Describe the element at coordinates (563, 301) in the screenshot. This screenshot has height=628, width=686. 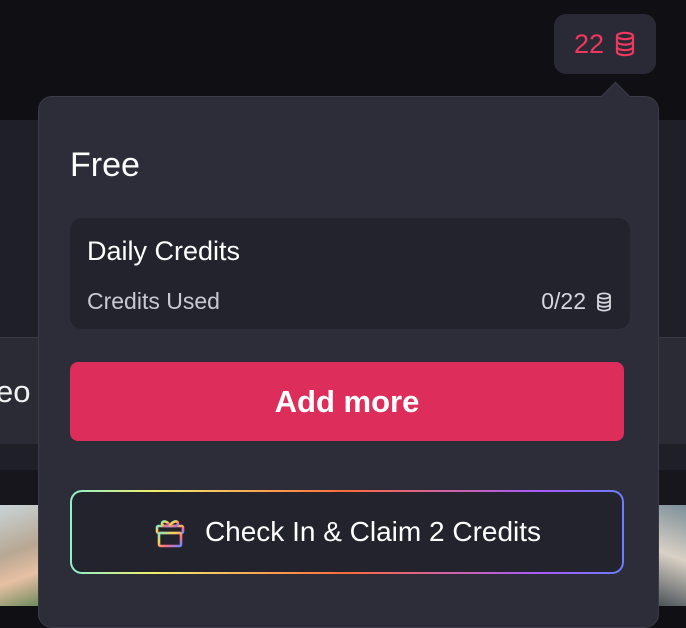
I see `credits-used-value: 0/22` at that location.